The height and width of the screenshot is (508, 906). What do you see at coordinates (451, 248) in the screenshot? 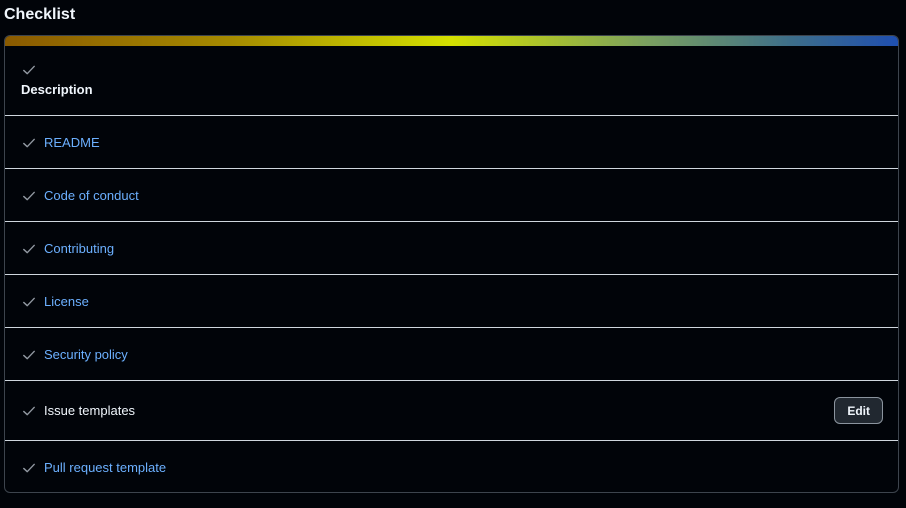
I see `checklist-item-contributing: Contributing` at bounding box center [451, 248].